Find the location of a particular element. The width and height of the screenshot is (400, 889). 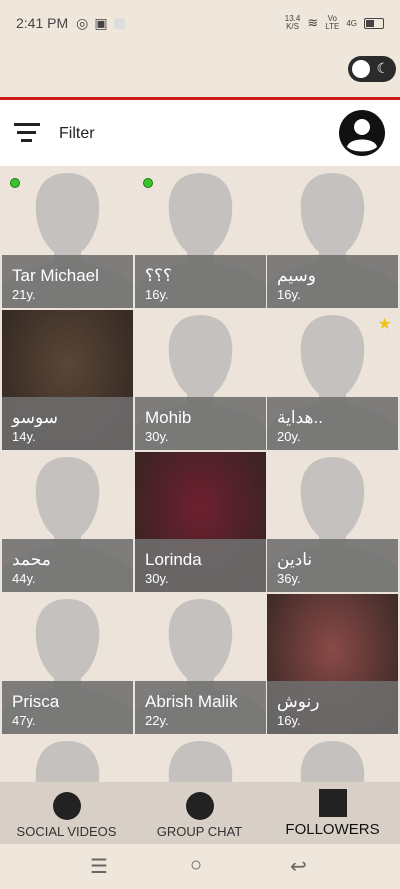

nav-group-chat: GROUP CHAT is located at coordinates (199, 813).